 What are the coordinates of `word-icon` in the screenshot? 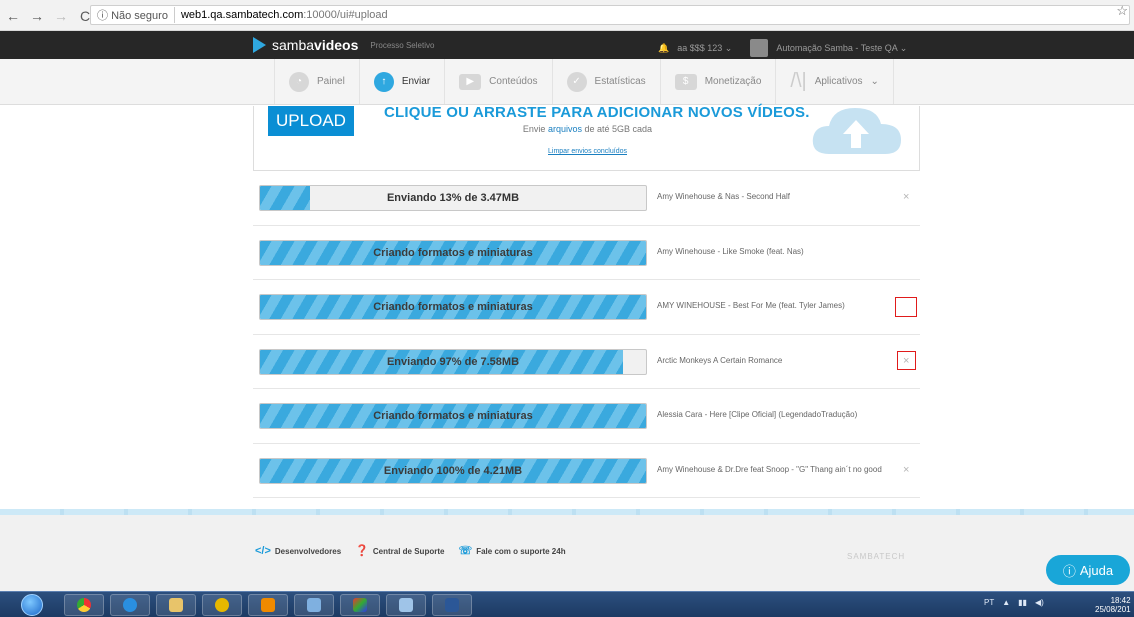 It's located at (452, 605).